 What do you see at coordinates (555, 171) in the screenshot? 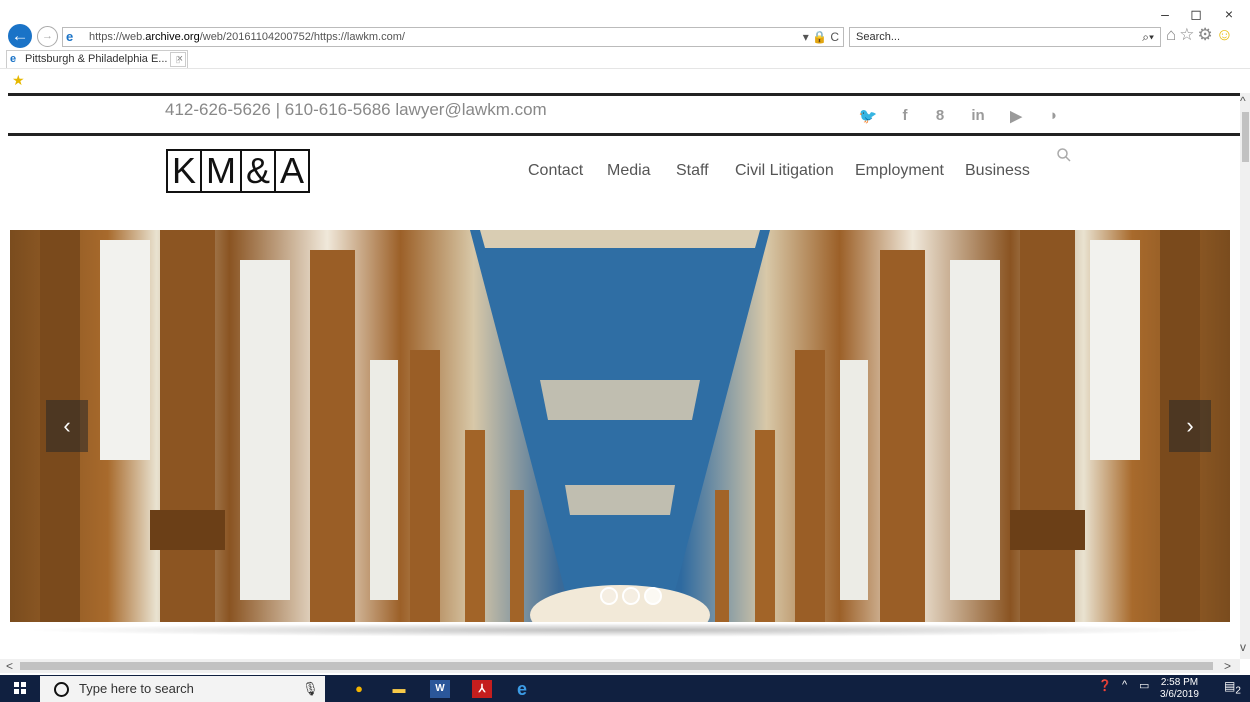
I see `nav-contact: Contact` at bounding box center [555, 171].